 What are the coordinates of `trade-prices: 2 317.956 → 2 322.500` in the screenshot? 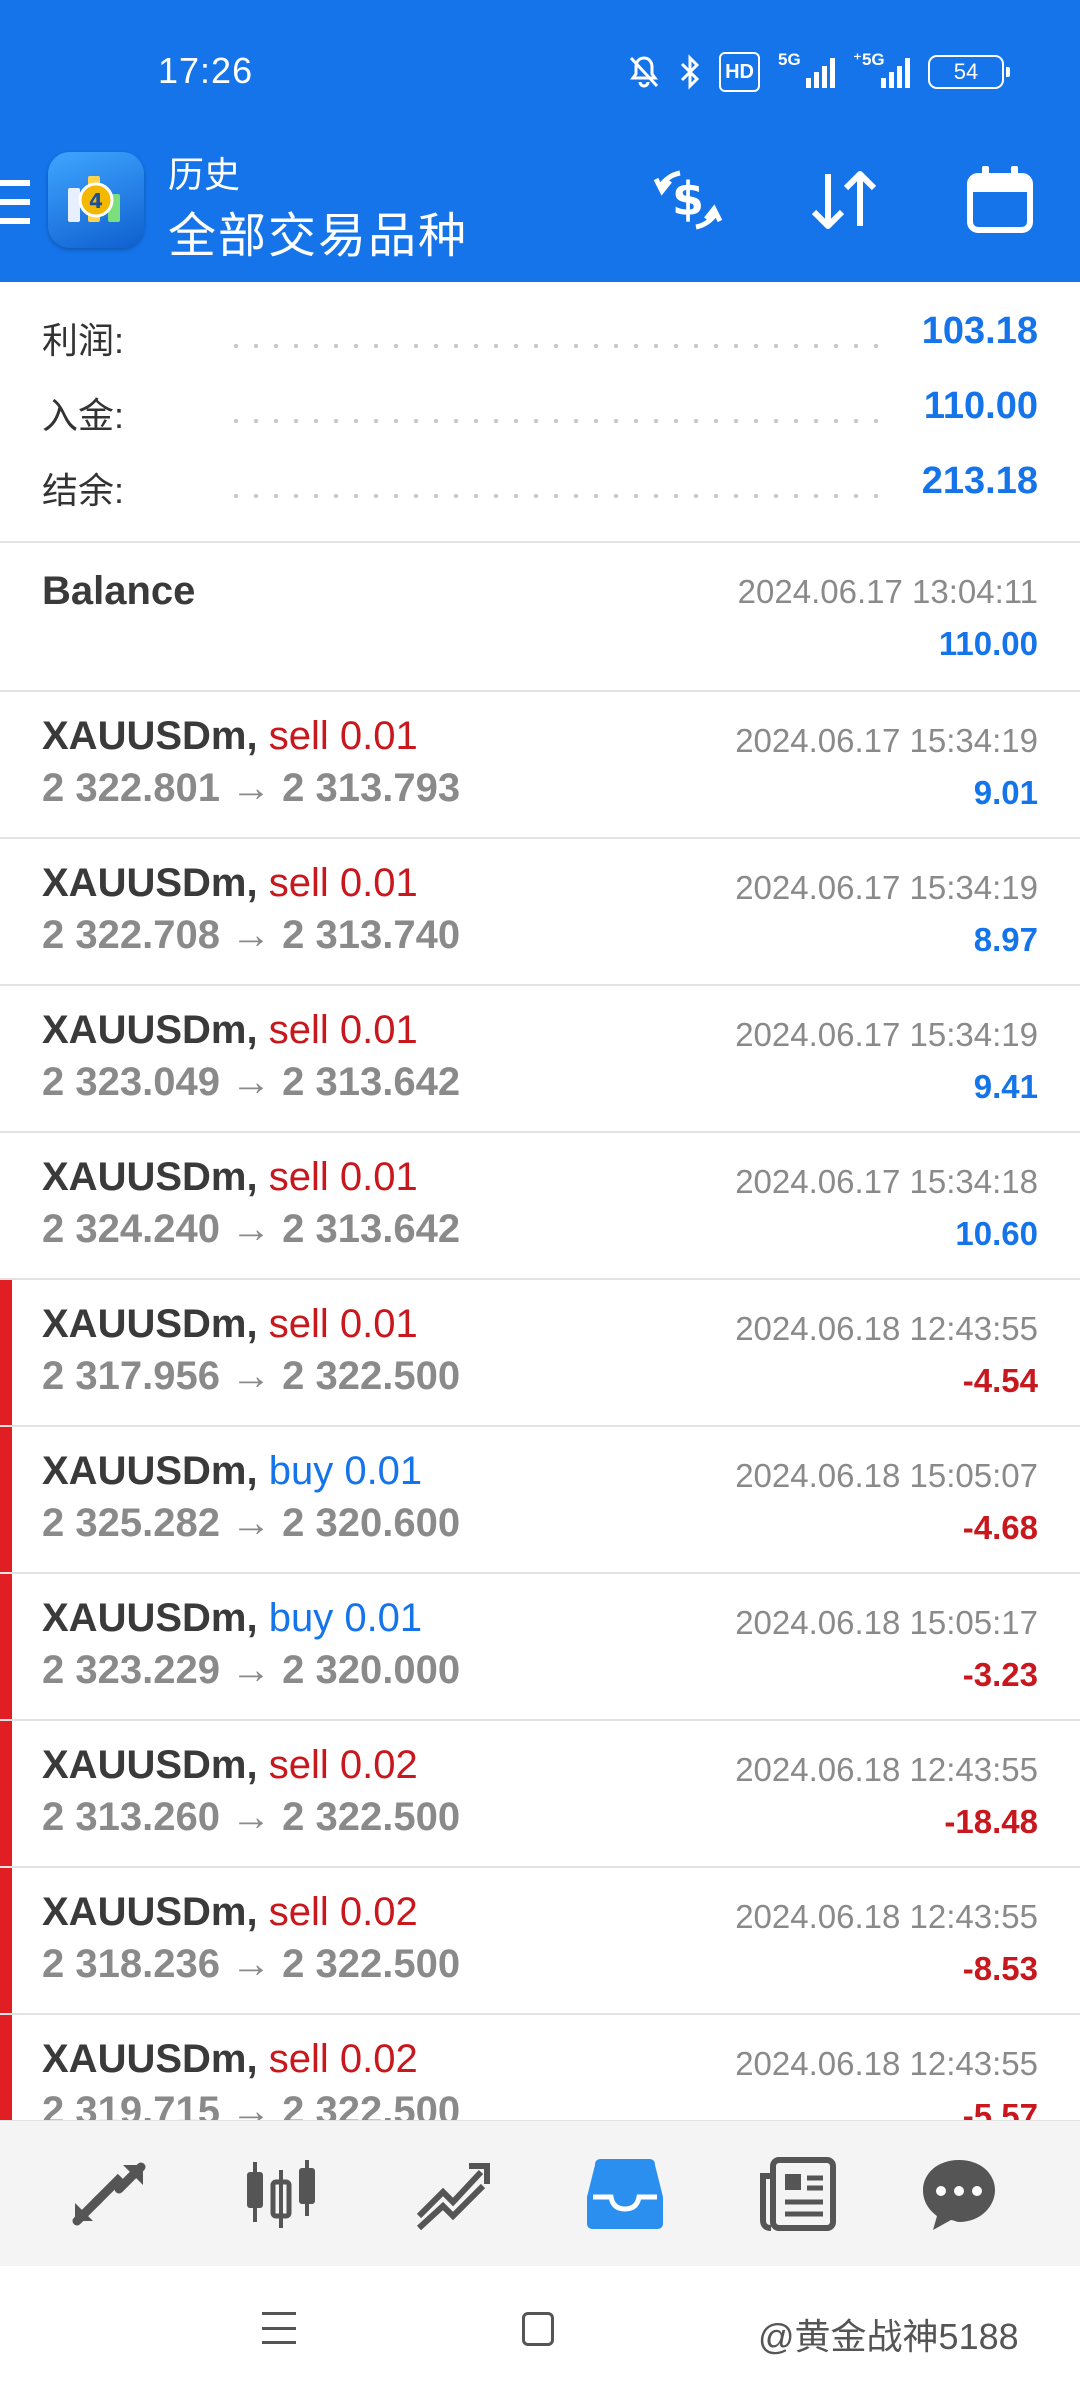 It's located at (251, 1376).